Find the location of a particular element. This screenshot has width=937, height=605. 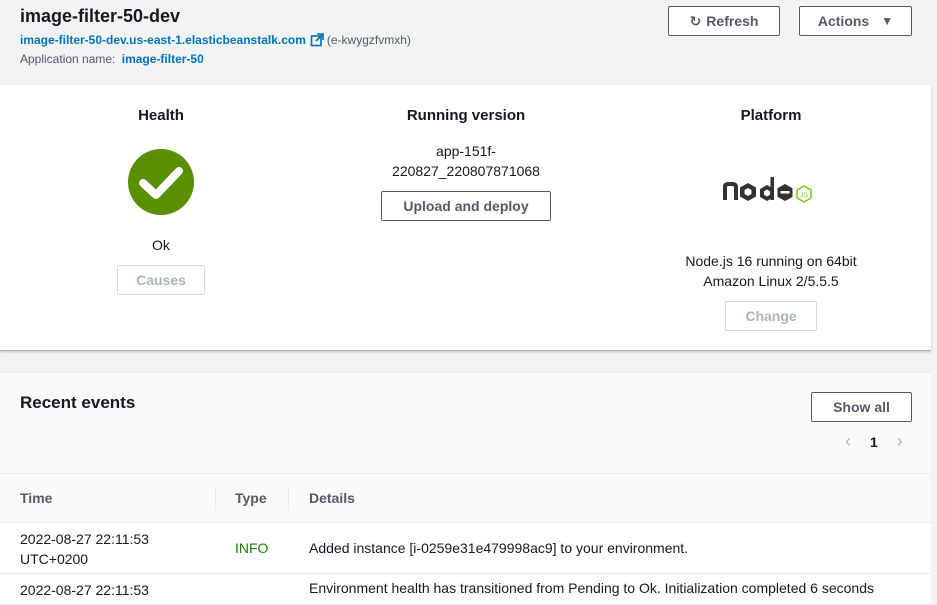

actions-label: Actions is located at coordinates (843, 21).